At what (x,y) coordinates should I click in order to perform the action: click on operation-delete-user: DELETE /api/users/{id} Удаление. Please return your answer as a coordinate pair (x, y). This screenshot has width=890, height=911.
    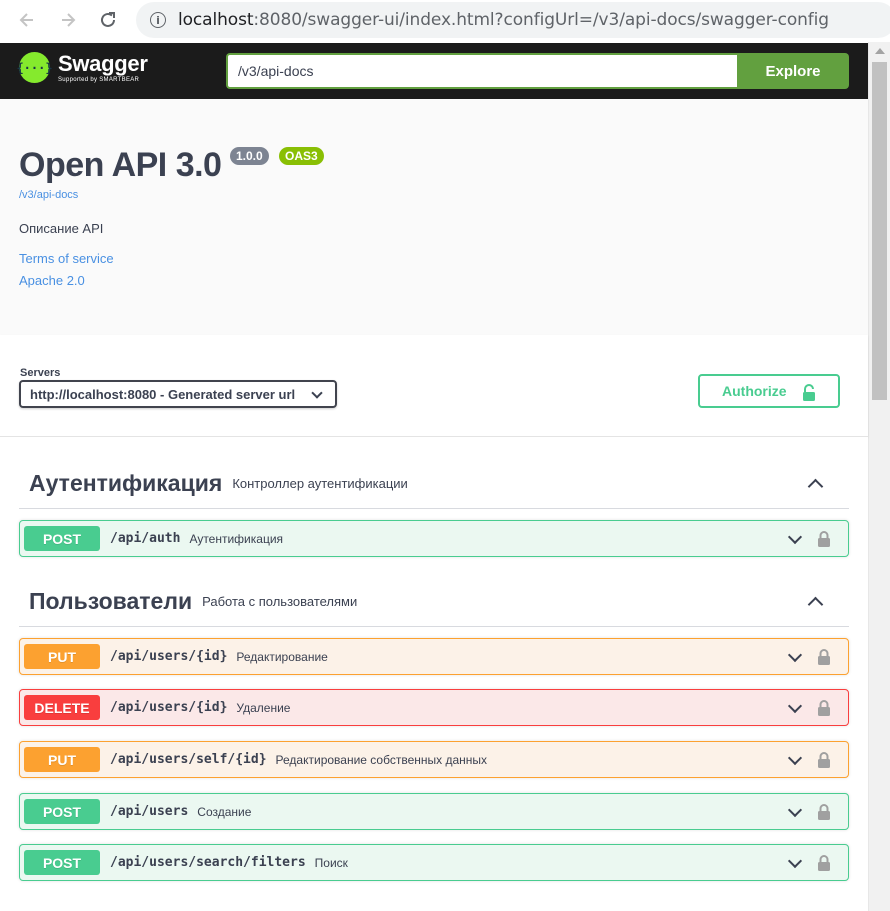
    Looking at the image, I should click on (434, 707).